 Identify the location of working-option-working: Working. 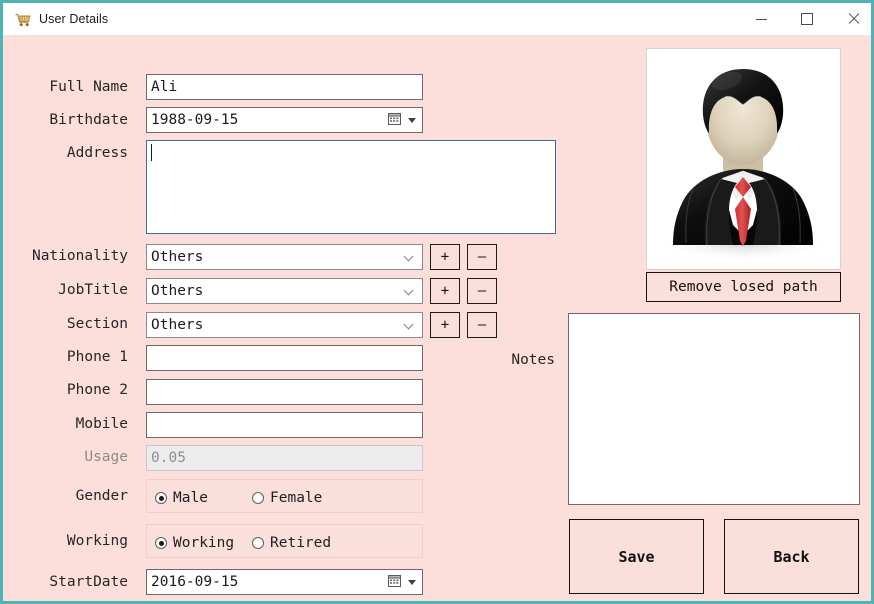
(194, 543).